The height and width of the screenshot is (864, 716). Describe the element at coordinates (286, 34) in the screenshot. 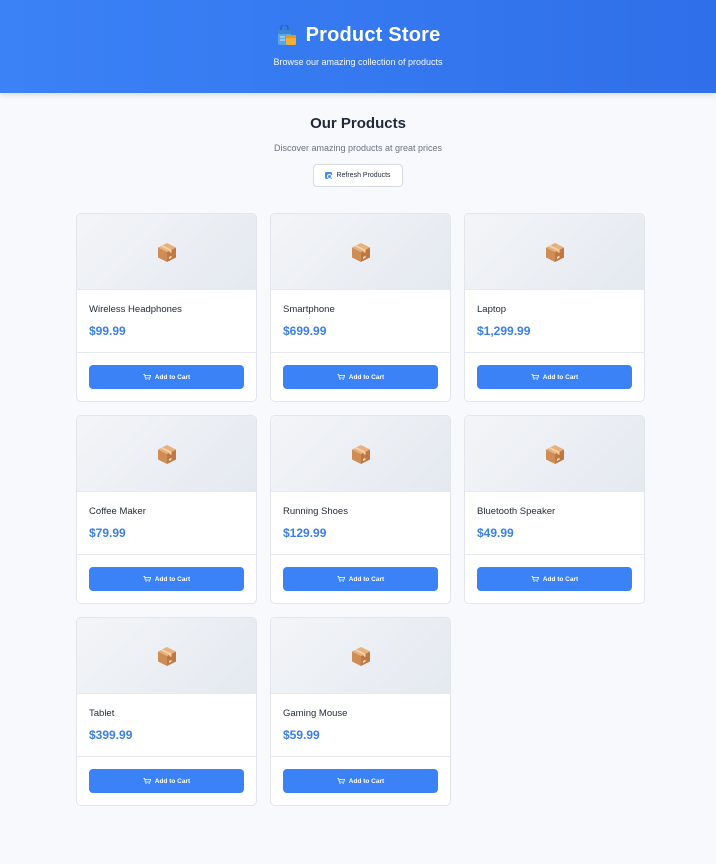

I see `shopping-bags-icon` at that location.